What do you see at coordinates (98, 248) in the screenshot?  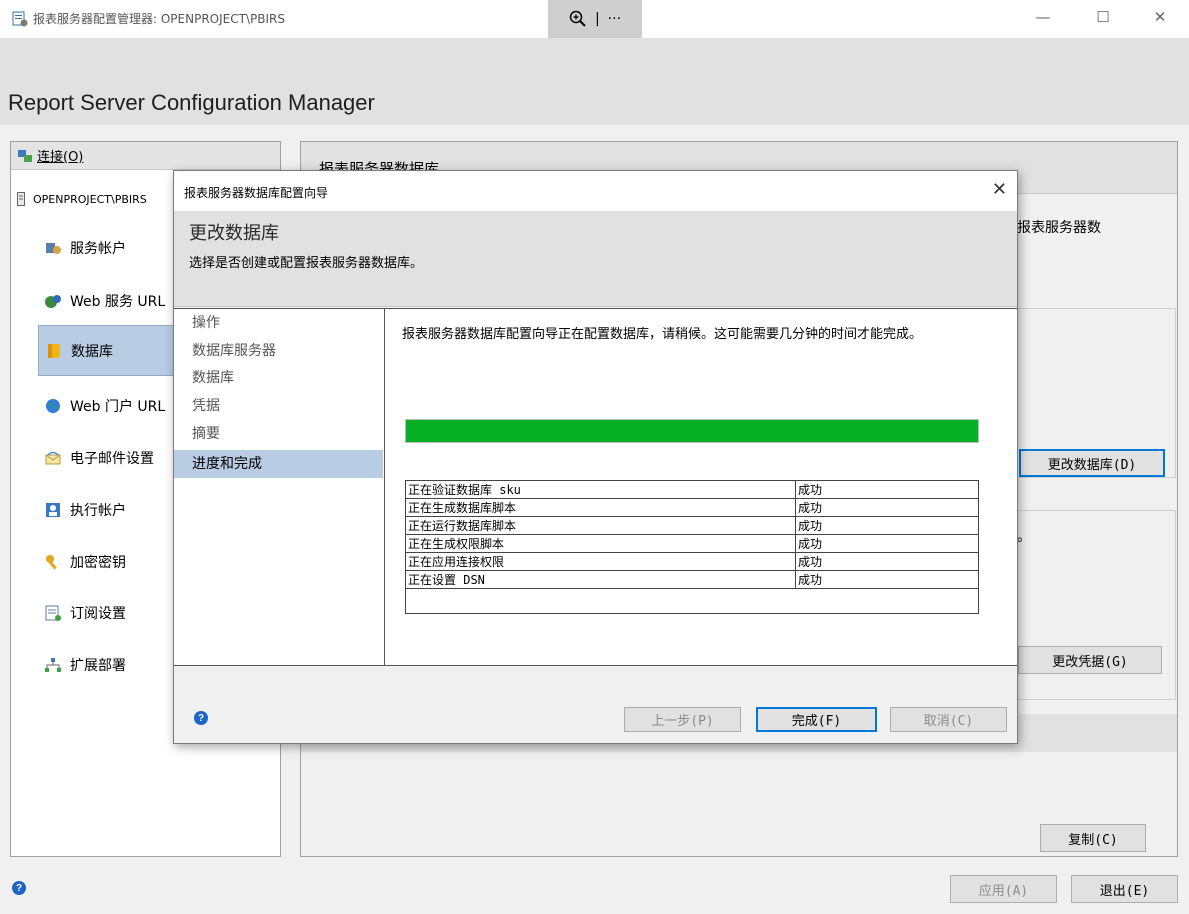 I see `sidebar-item-label: 服务帐户` at bounding box center [98, 248].